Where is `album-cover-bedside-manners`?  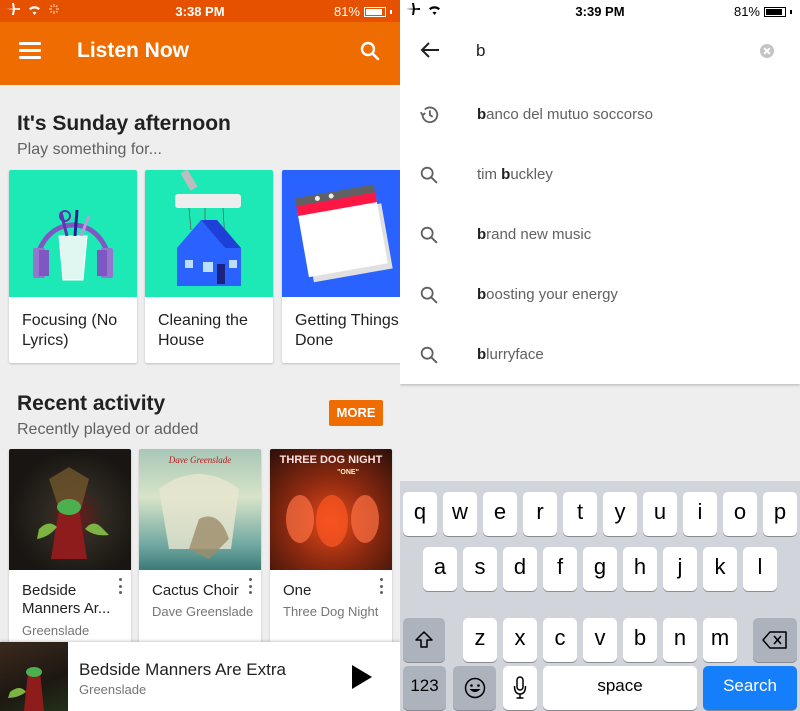 album-cover-bedside-manners is located at coordinates (70, 509).